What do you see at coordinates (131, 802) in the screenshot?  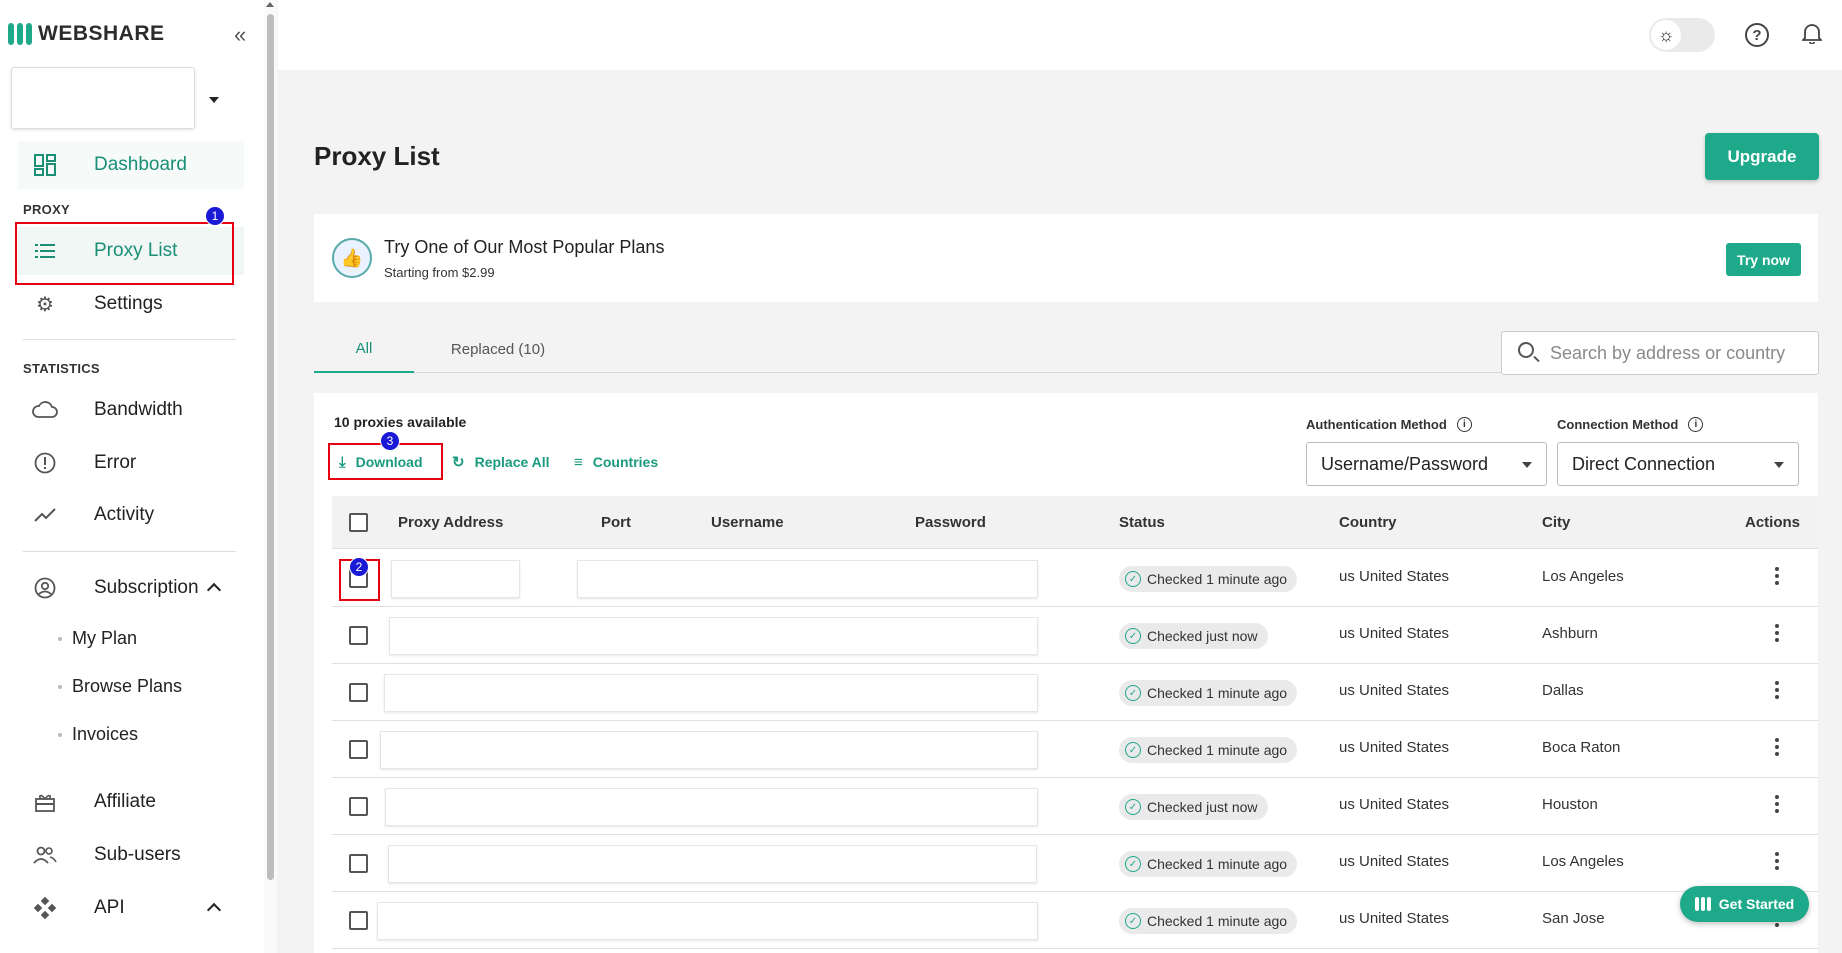 I see `sidebar-item-affiliate: Affiliate` at bounding box center [131, 802].